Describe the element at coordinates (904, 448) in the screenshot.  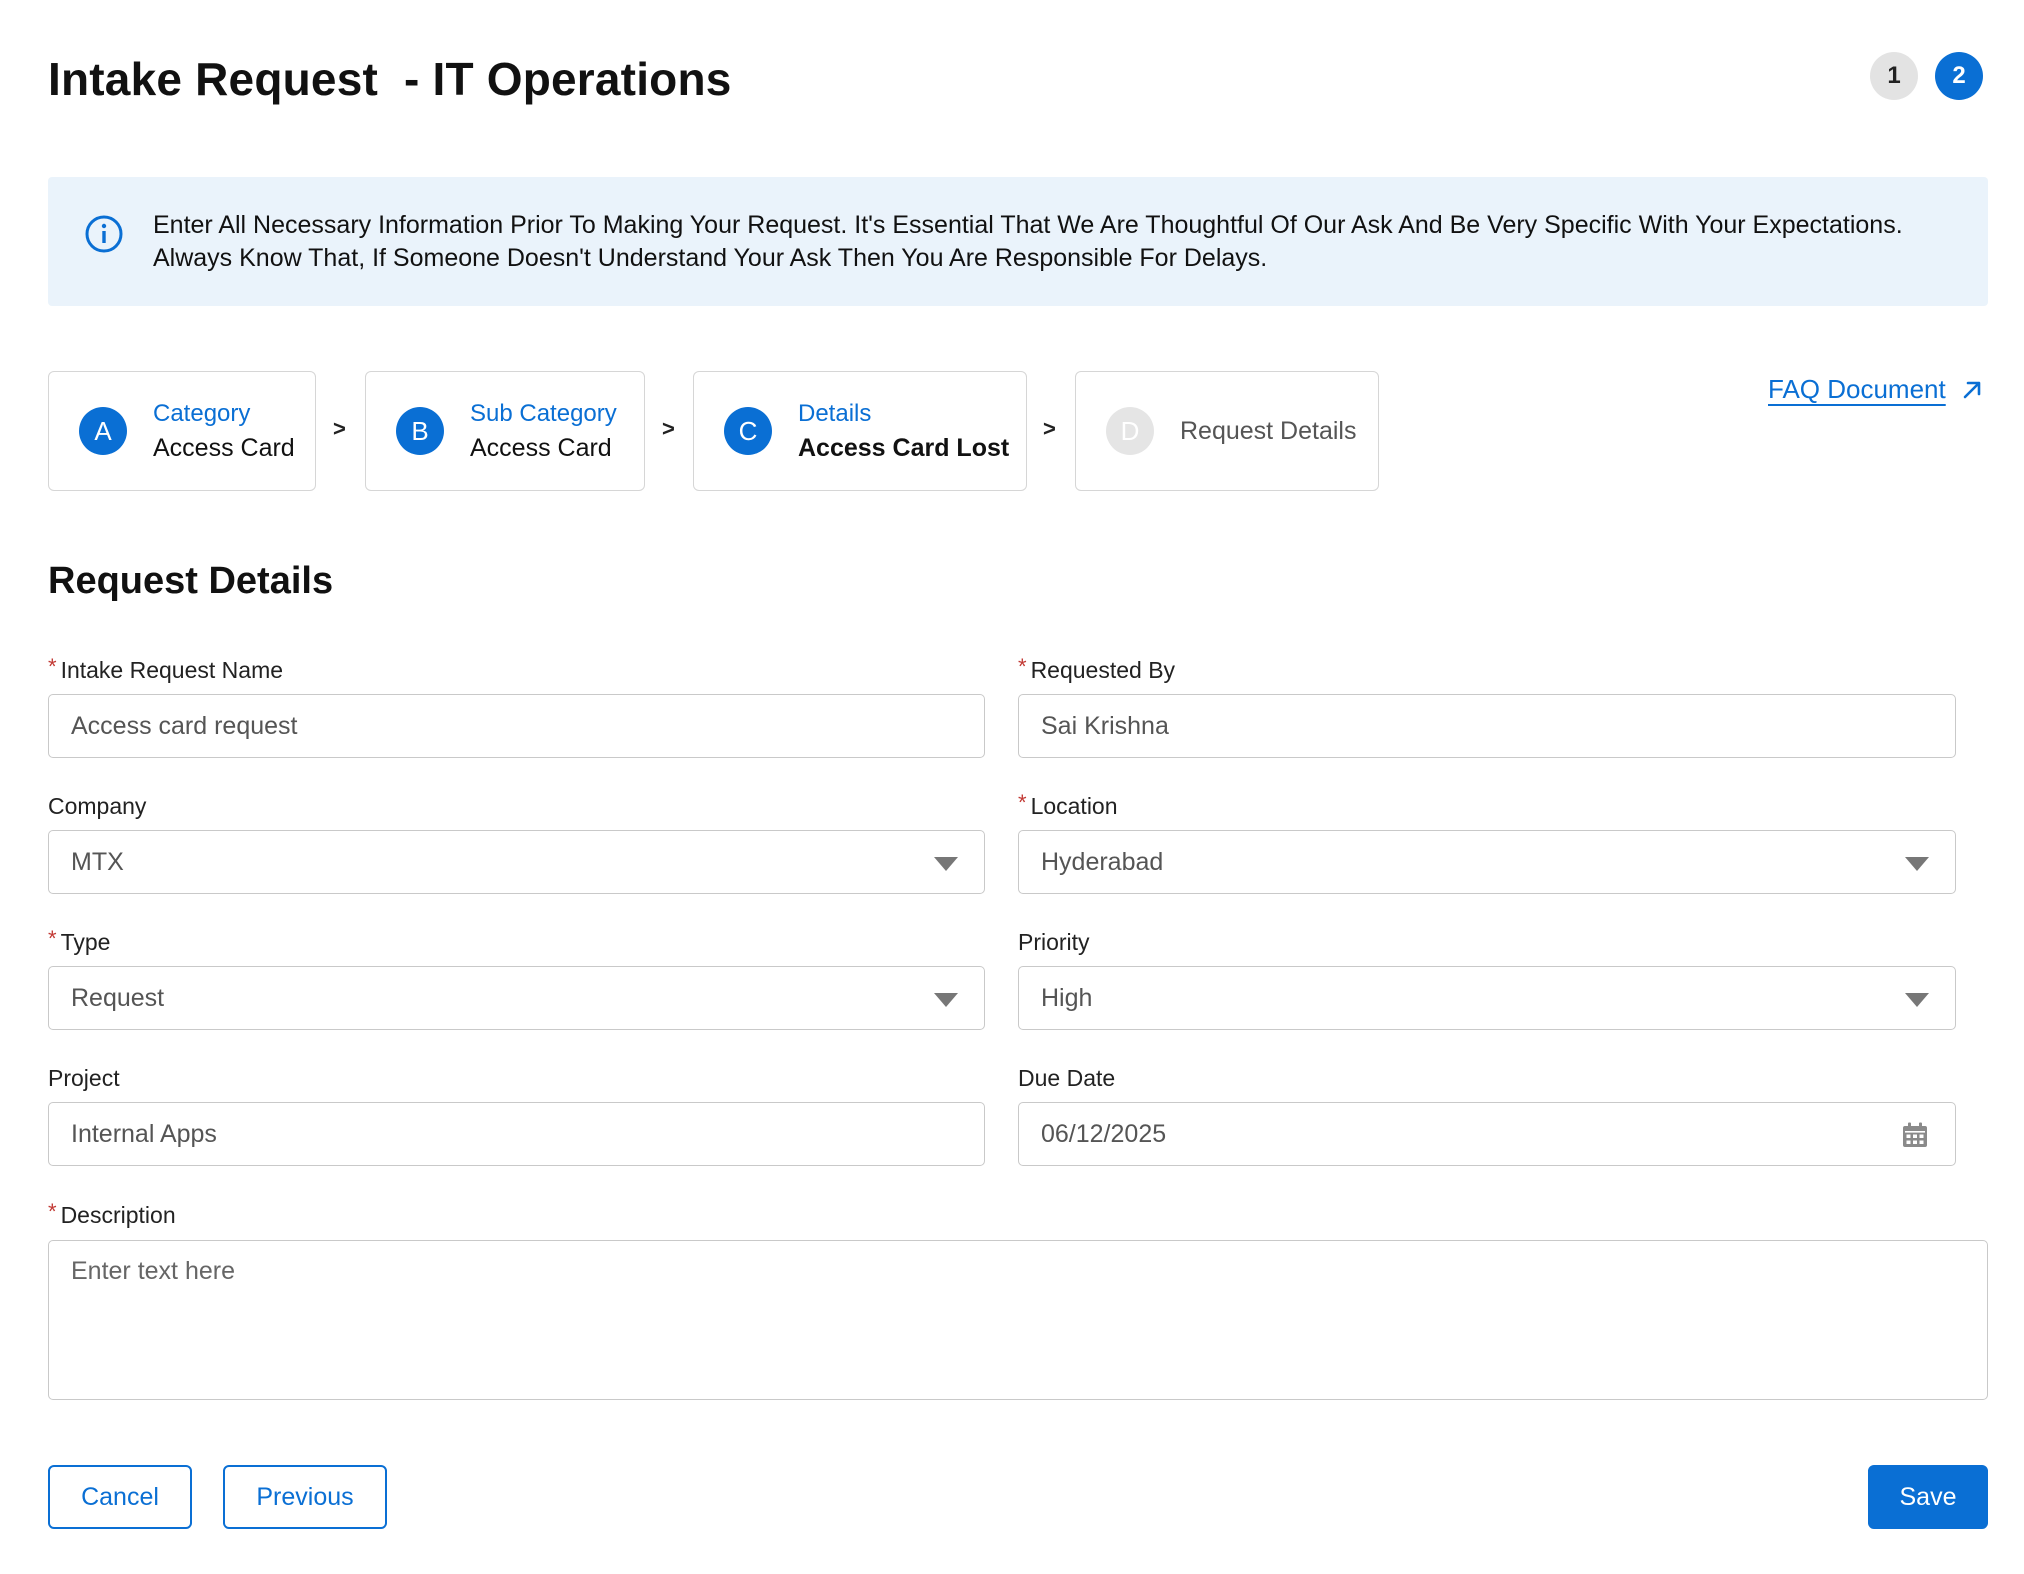
I see `breadcrumb-value: Access Card Lost` at that location.